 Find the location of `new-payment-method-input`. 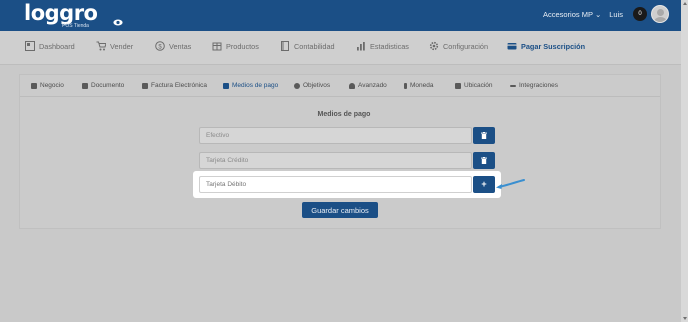

new-payment-method-input is located at coordinates (335, 184).